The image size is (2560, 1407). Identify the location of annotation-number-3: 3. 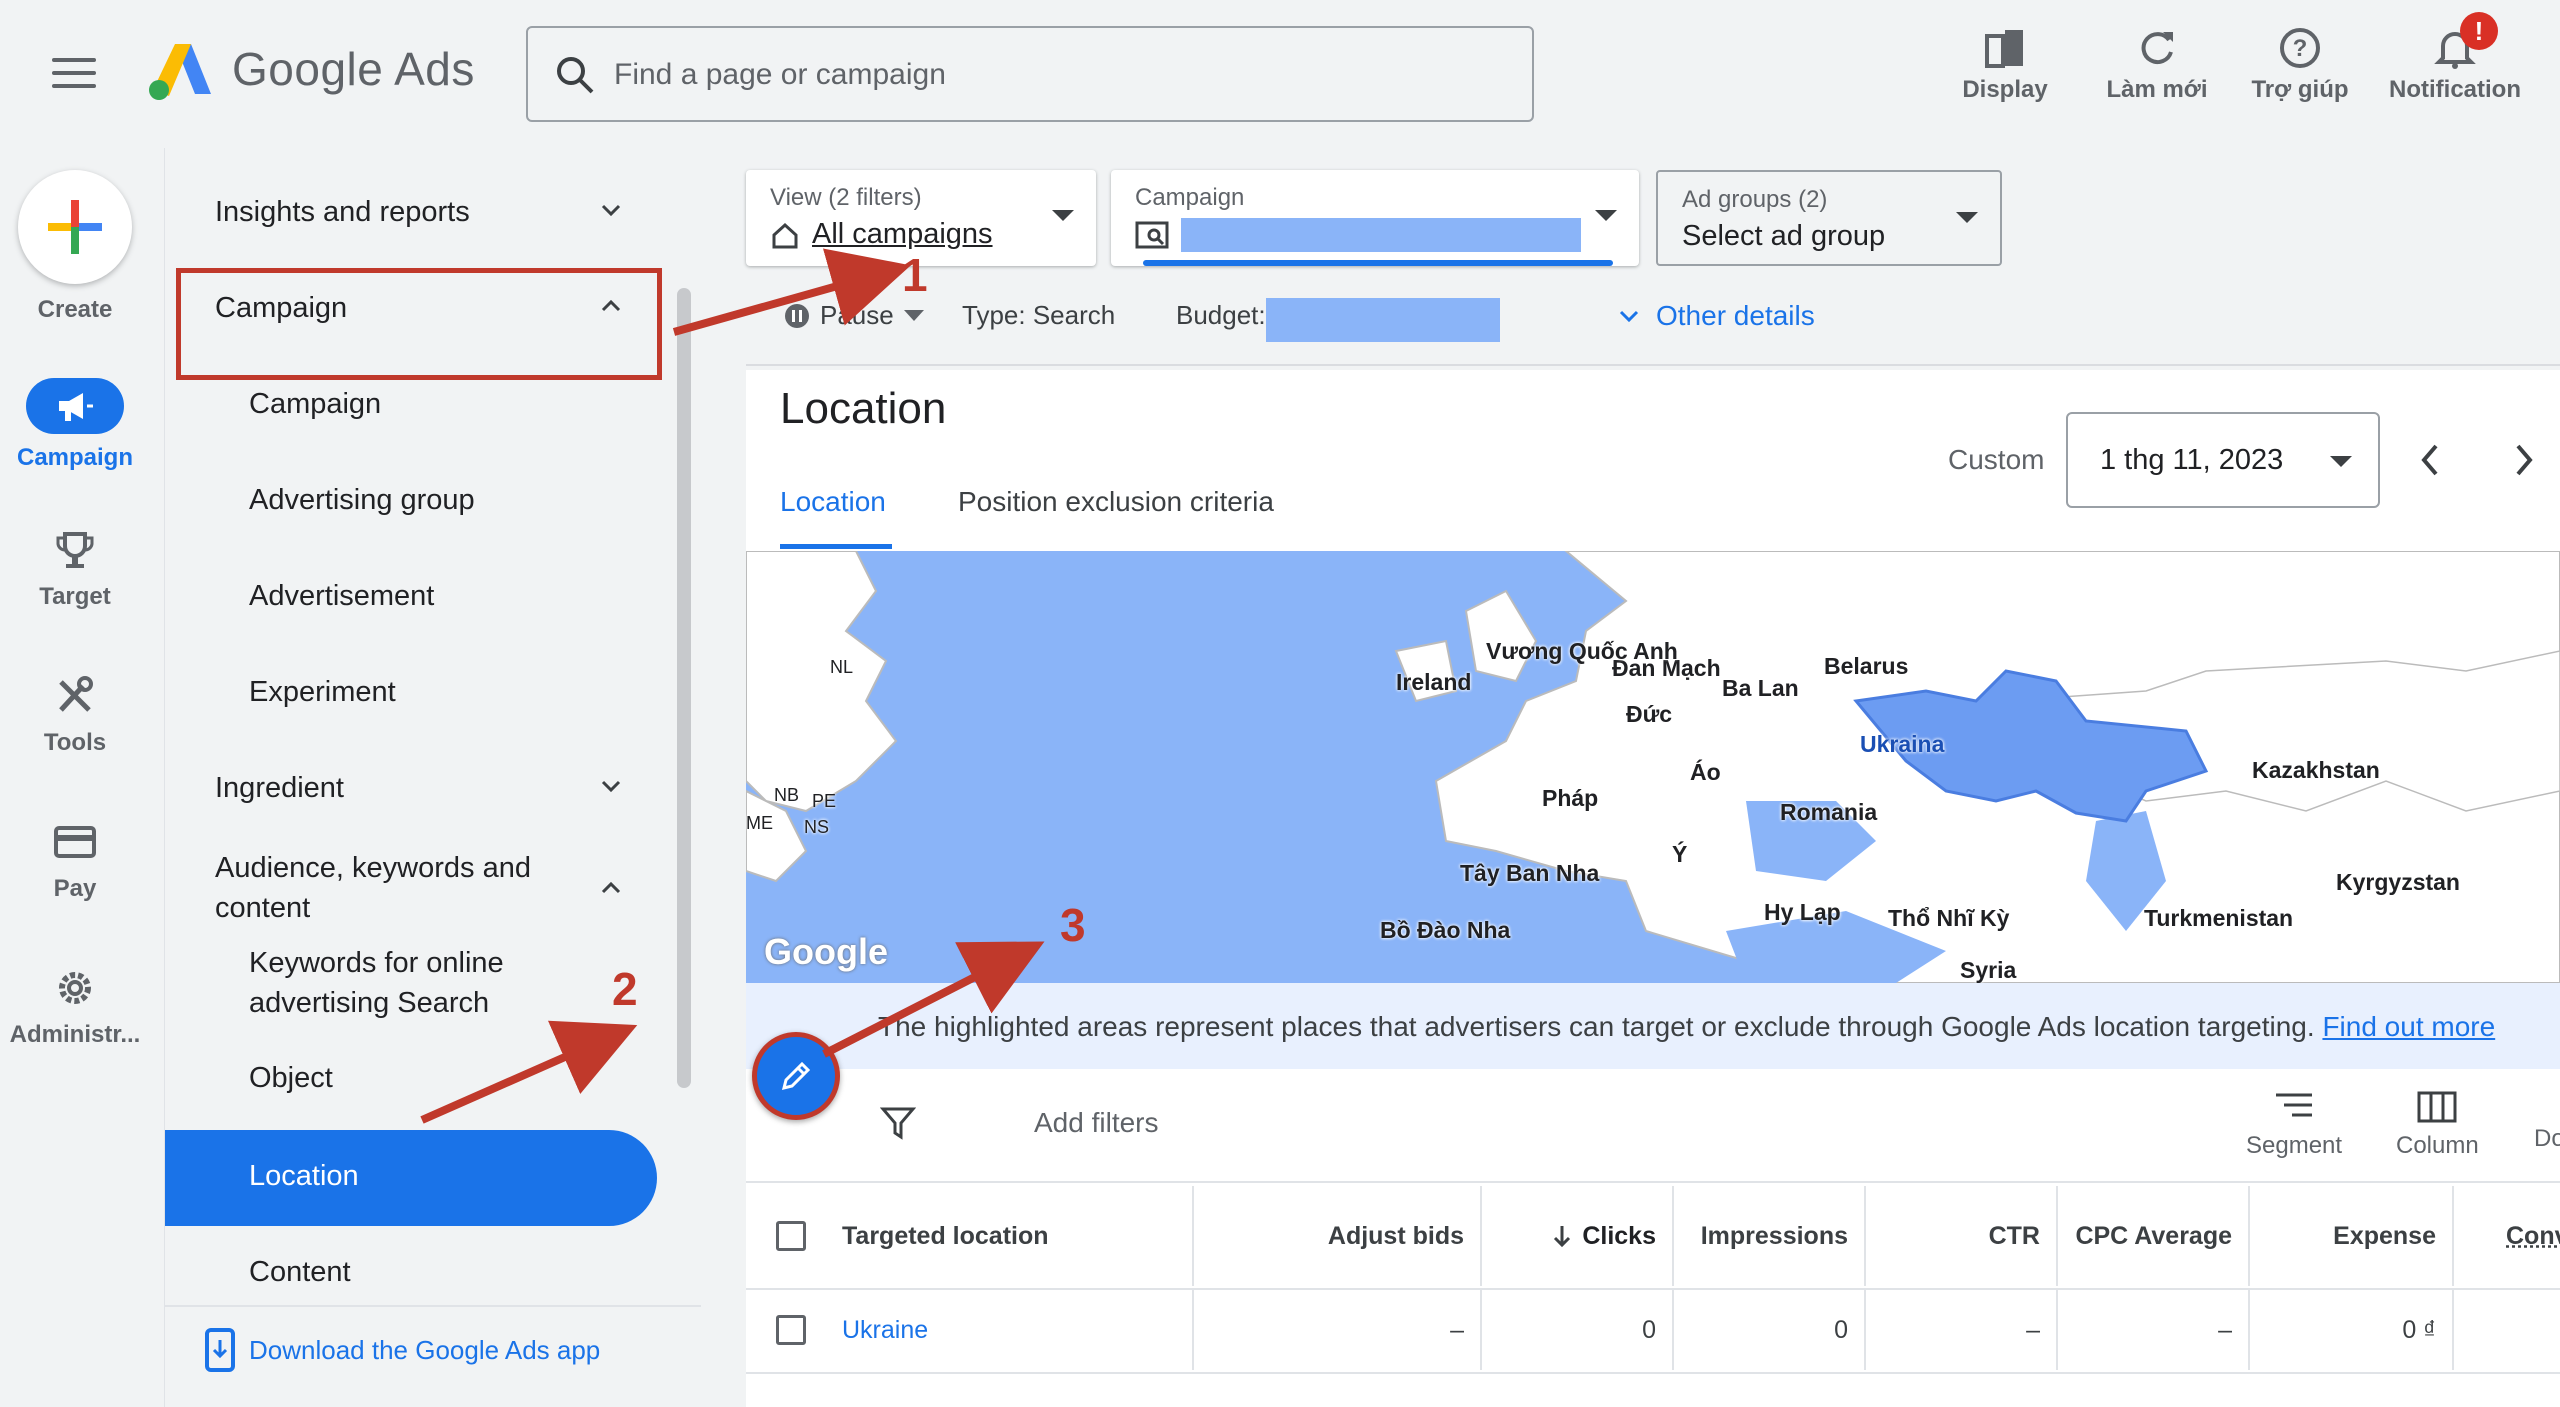
(1073, 925).